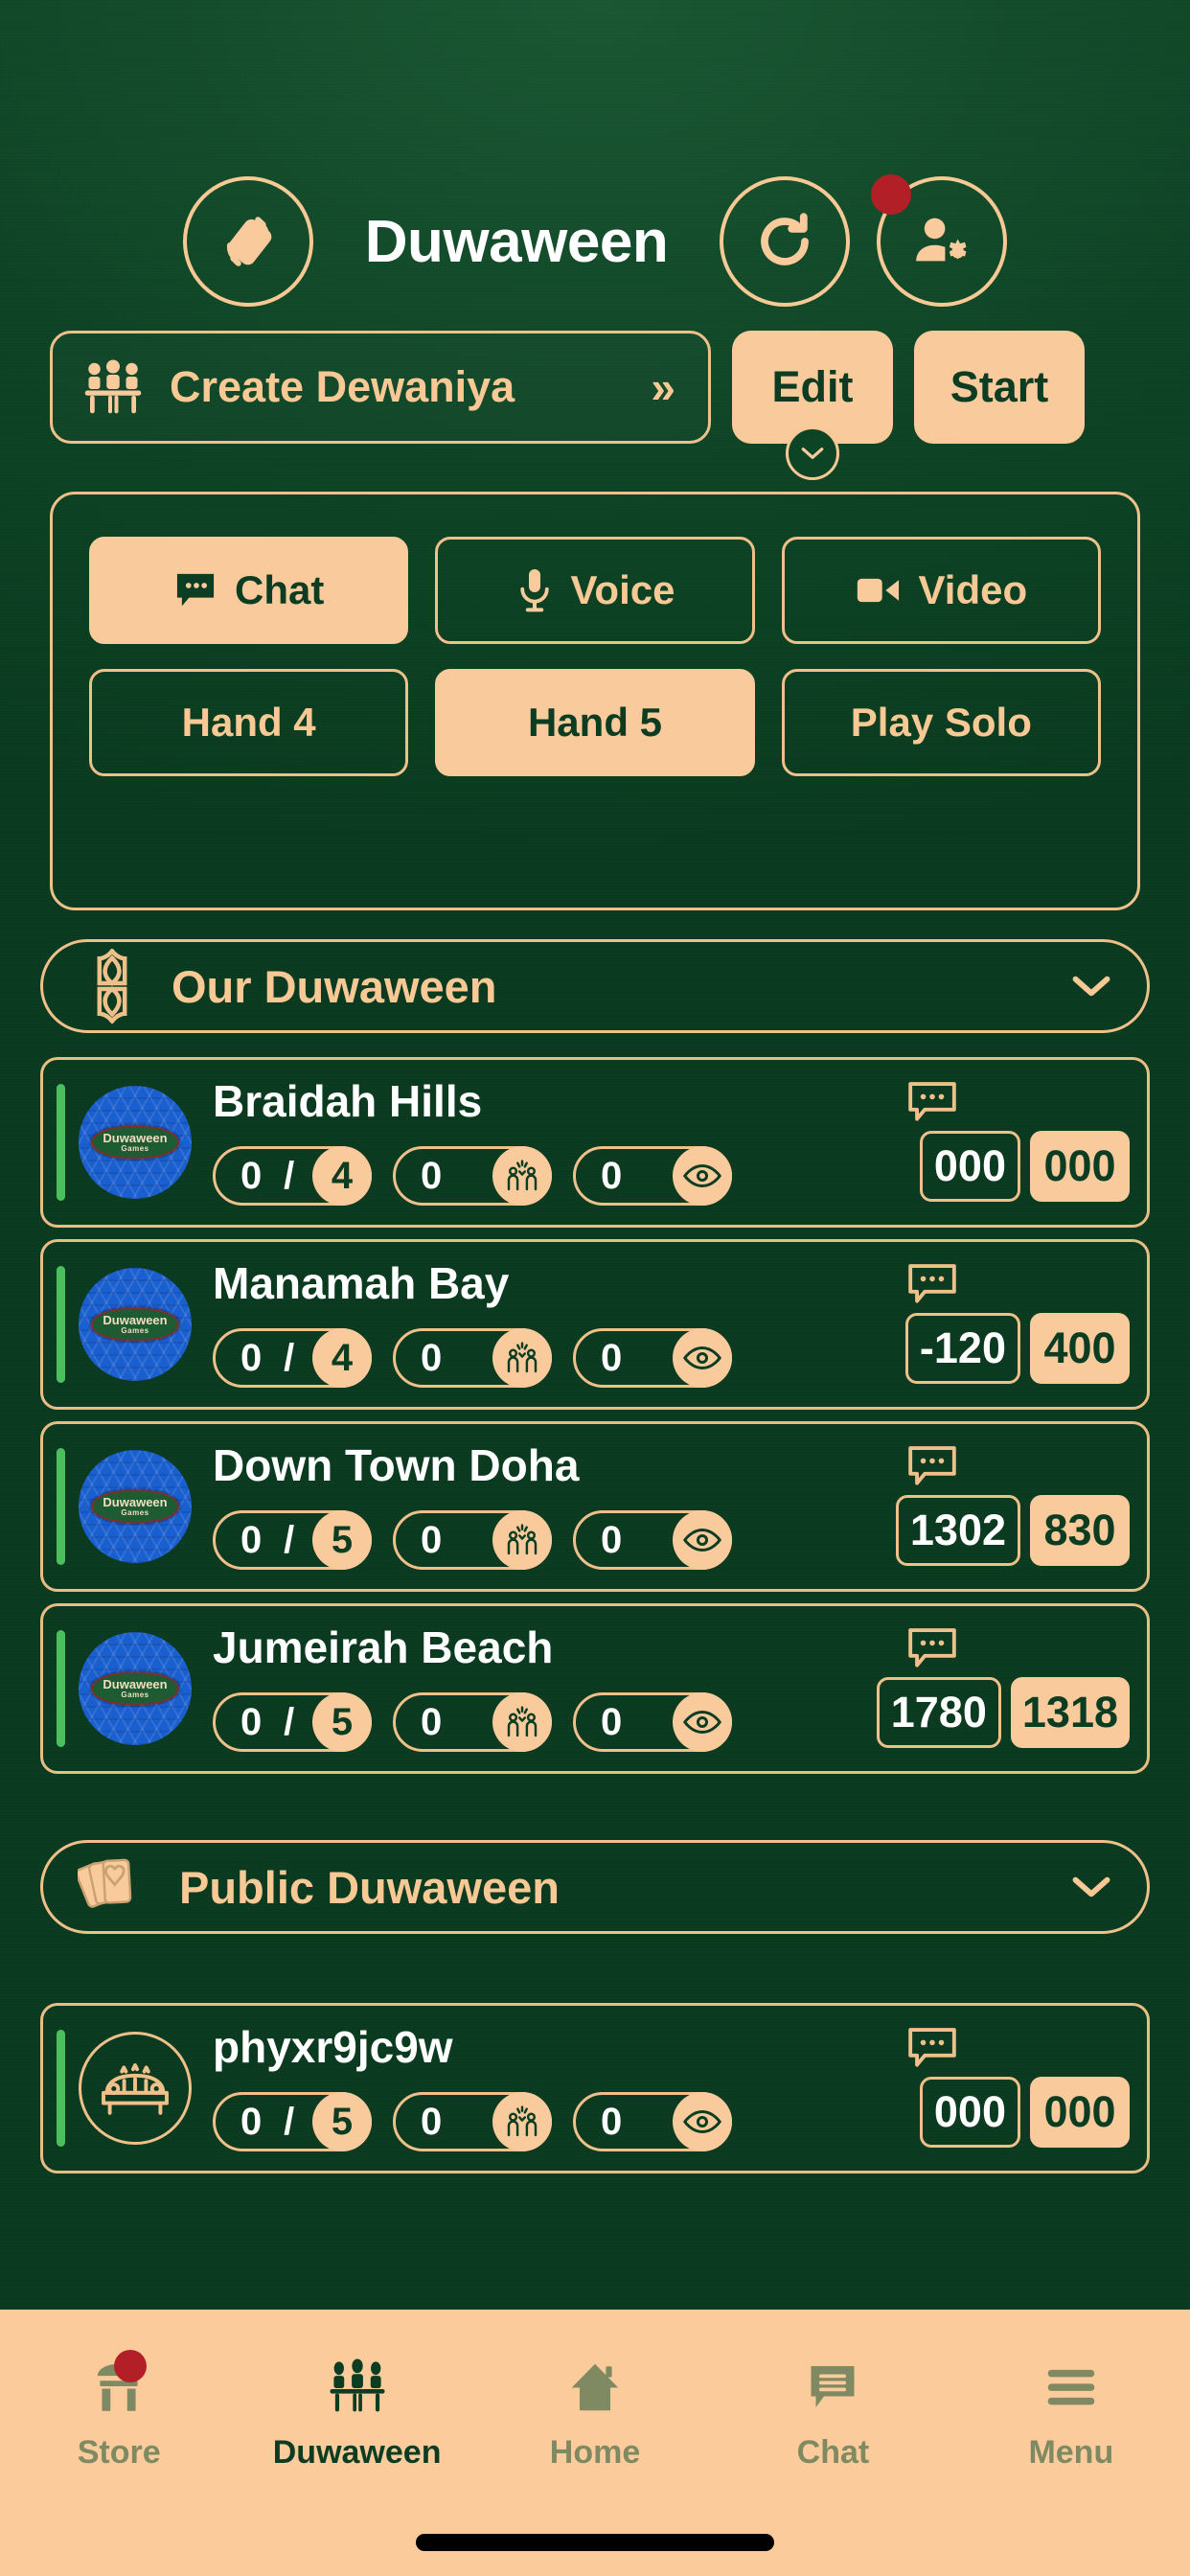 The height and width of the screenshot is (2576, 1190). I want to click on section-header-our-duwaween: Our Duwaween, so click(595, 986).